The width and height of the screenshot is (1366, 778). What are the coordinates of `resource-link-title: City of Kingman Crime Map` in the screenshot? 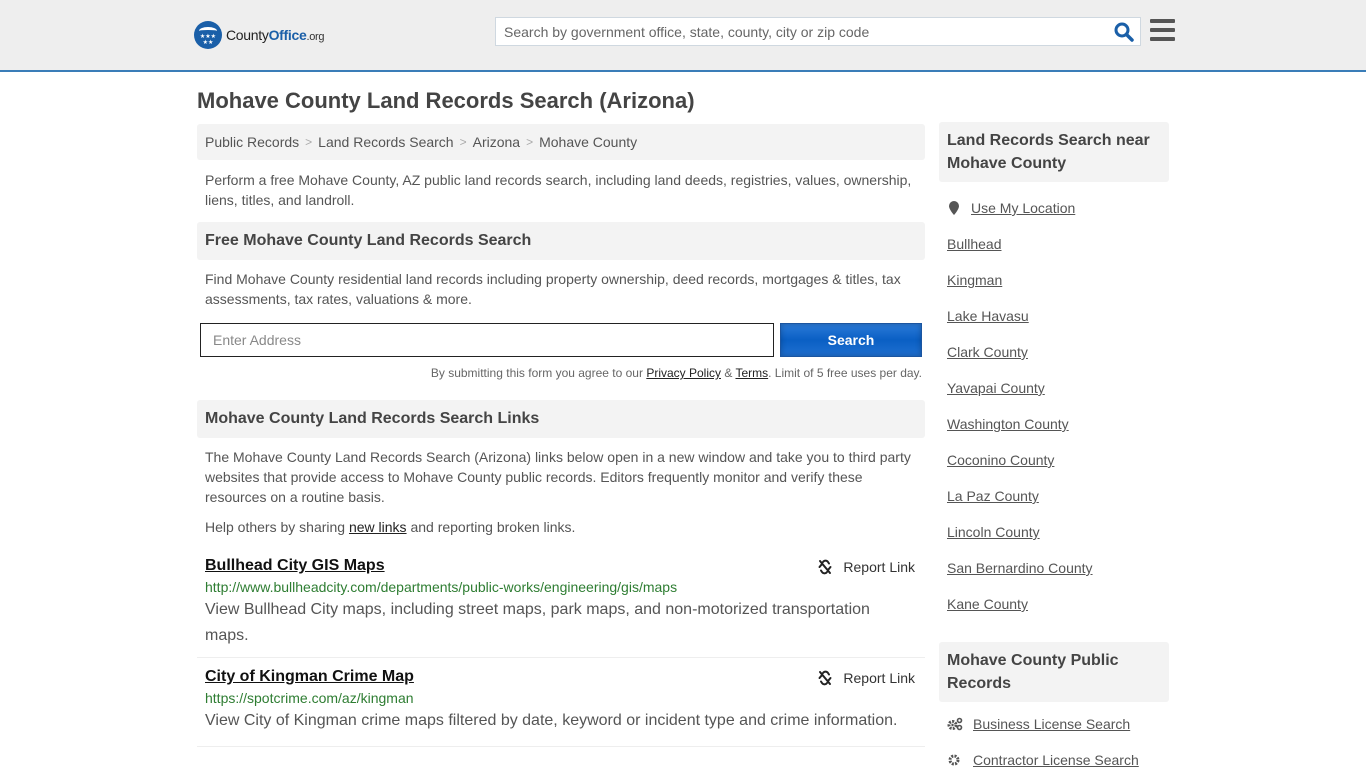 It's located at (309, 677).